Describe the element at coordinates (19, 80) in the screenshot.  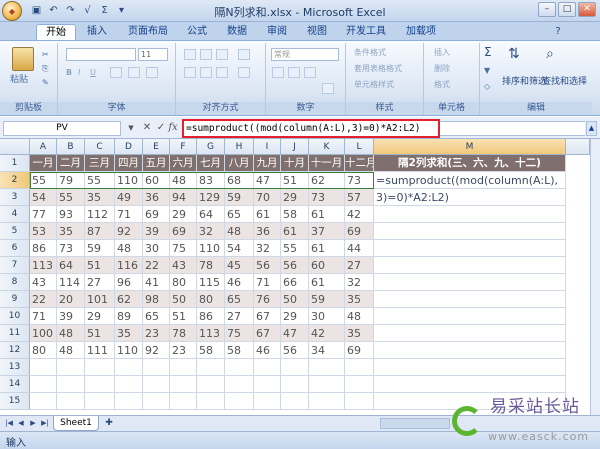
I see `paste-button: 粘贴` at that location.